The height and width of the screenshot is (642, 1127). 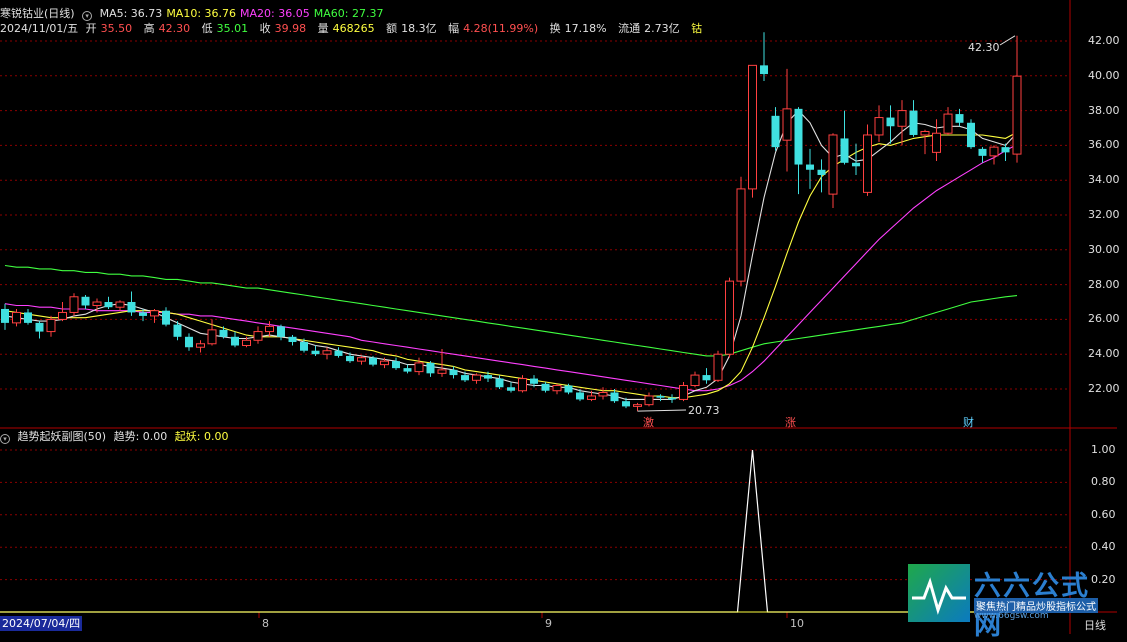 I want to click on price-tick-label: 28.00, so click(x=1104, y=284).